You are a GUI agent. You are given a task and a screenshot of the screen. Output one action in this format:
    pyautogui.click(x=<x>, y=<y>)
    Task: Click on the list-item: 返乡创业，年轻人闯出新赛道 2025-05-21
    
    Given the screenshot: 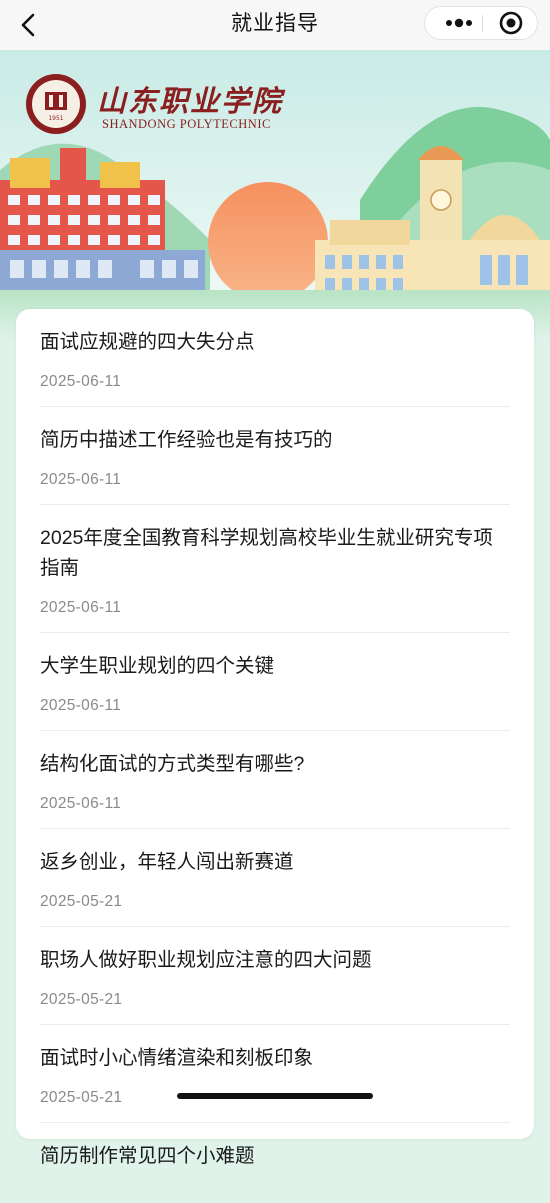 What is the action you would take?
    pyautogui.click(x=275, y=878)
    